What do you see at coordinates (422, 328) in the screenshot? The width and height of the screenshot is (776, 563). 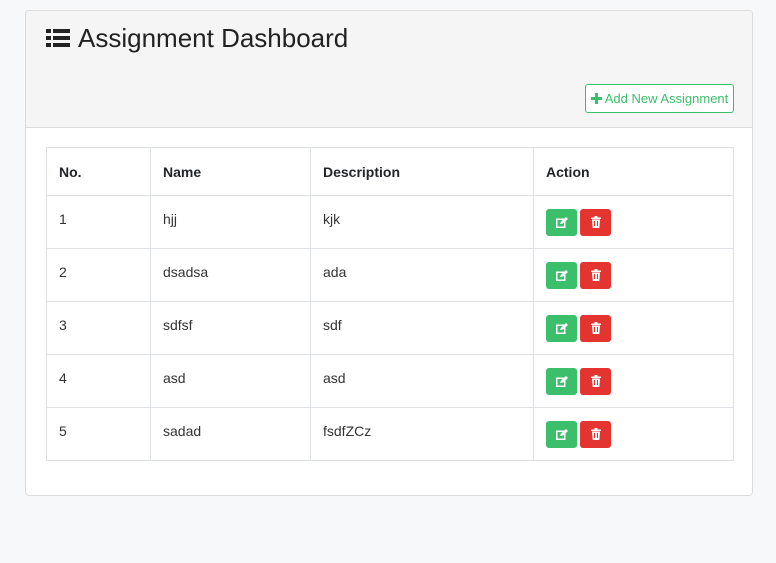 I see `cell-description: sdf` at bounding box center [422, 328].